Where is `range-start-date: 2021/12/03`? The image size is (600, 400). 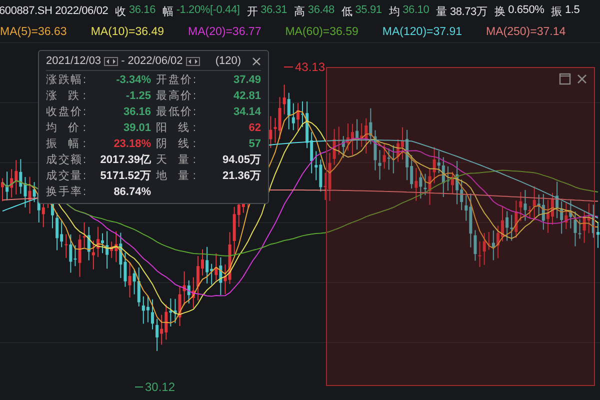
range-start-date: 2021/12/03 is located at coordinates (74, 61).